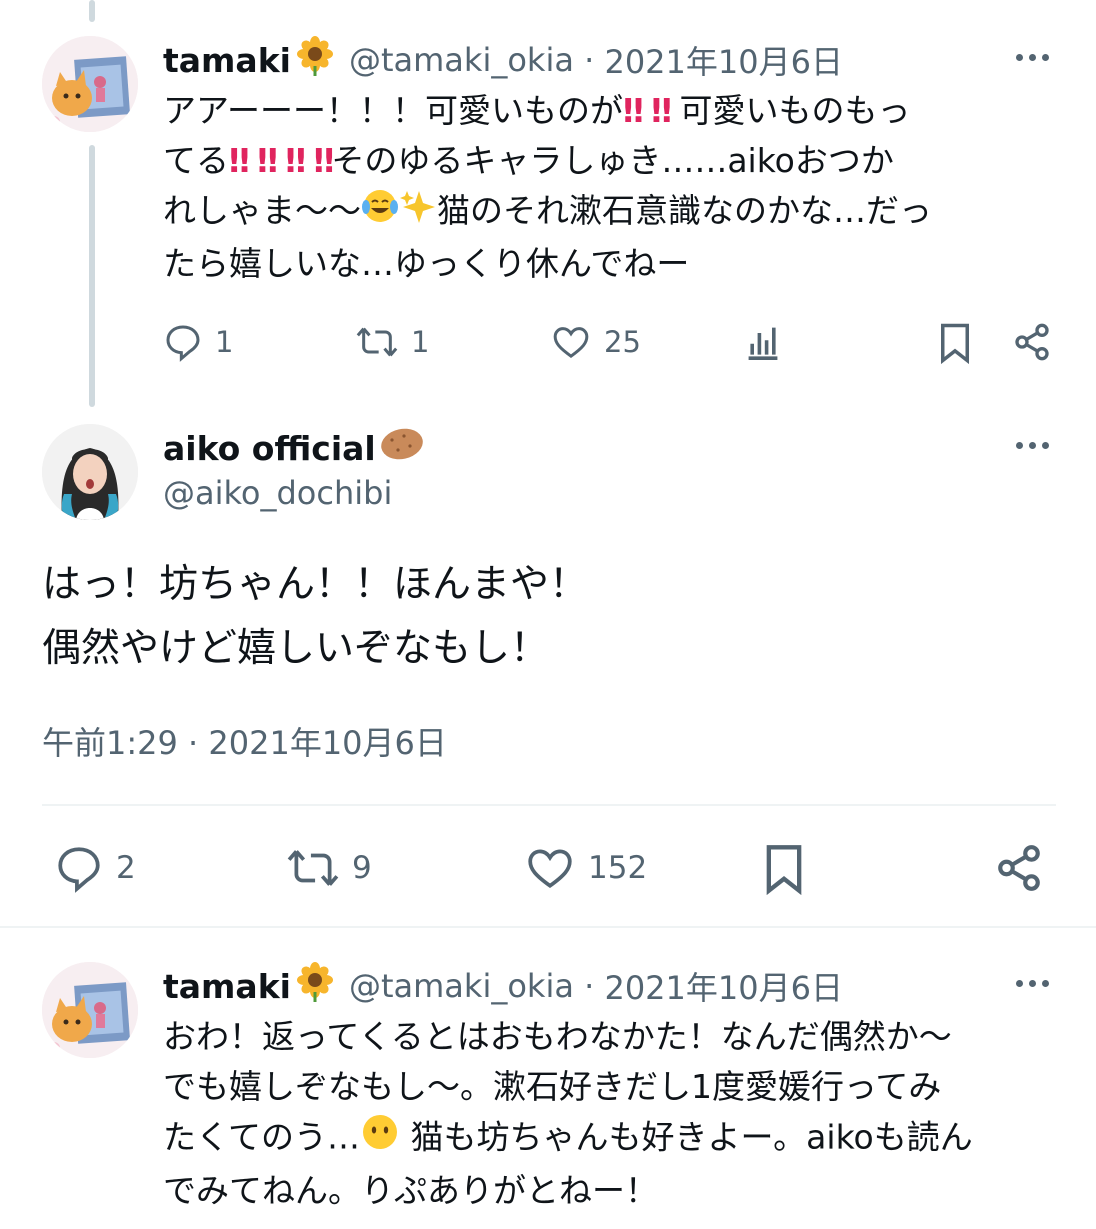 The image size is (1096, 1229). What do you see at coordinates (296, 648) in the screenshot?
I see `tweet-text-line: 偶然やけど嬉しいぞなもし！` at bounding box center [296, 648].